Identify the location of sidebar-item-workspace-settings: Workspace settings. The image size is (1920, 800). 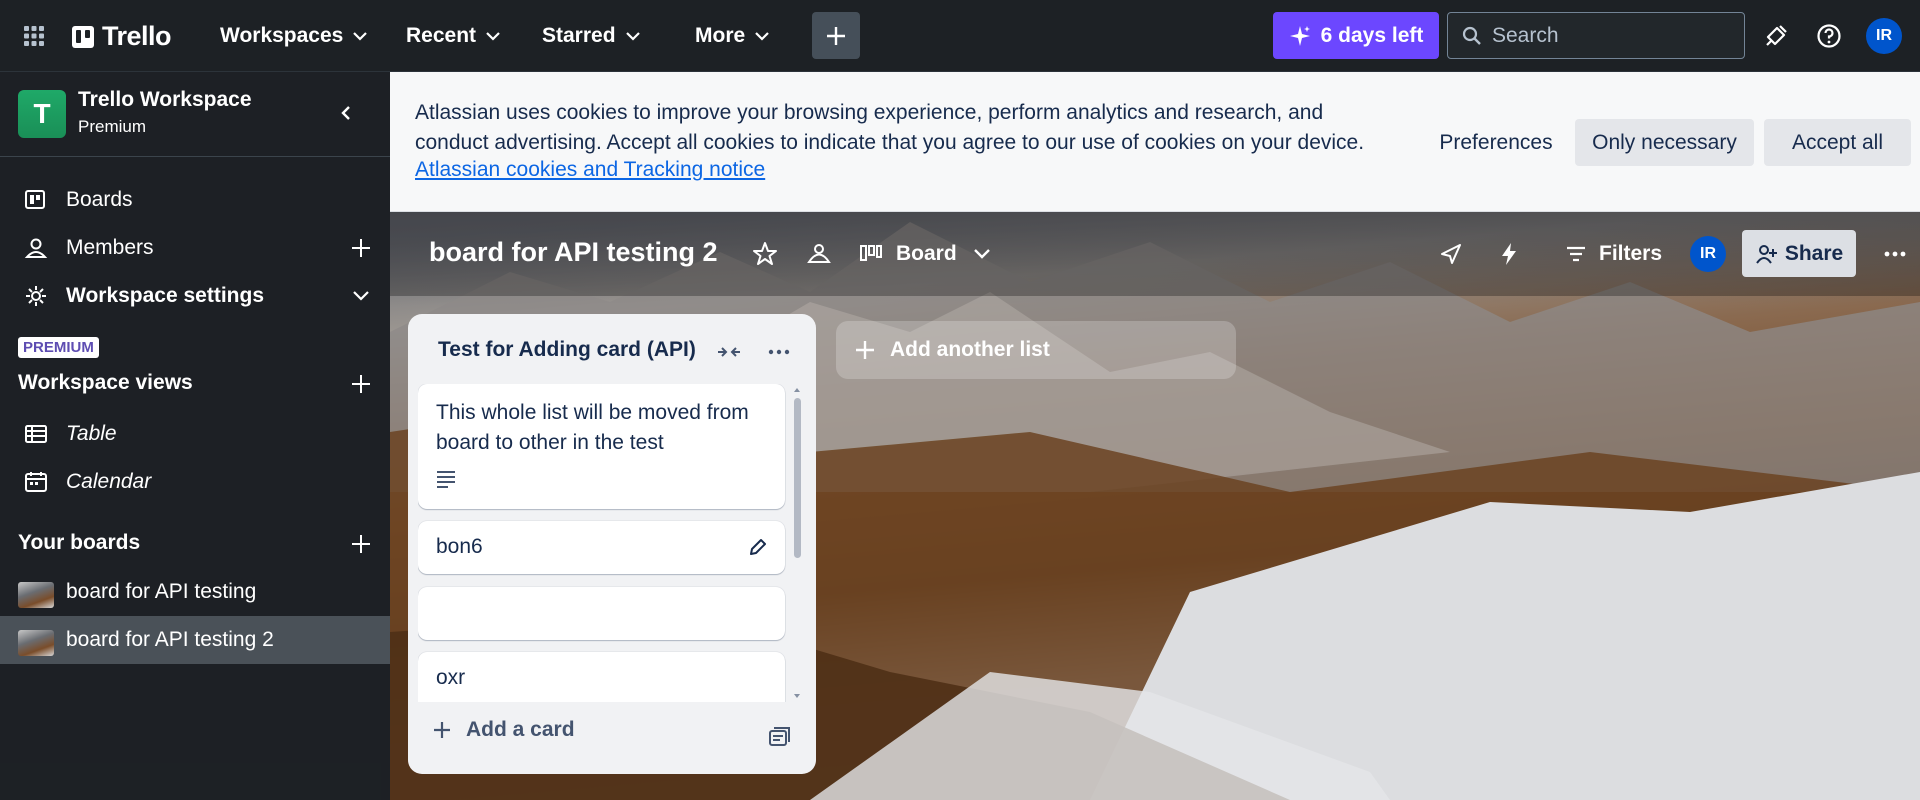
(195, 296).